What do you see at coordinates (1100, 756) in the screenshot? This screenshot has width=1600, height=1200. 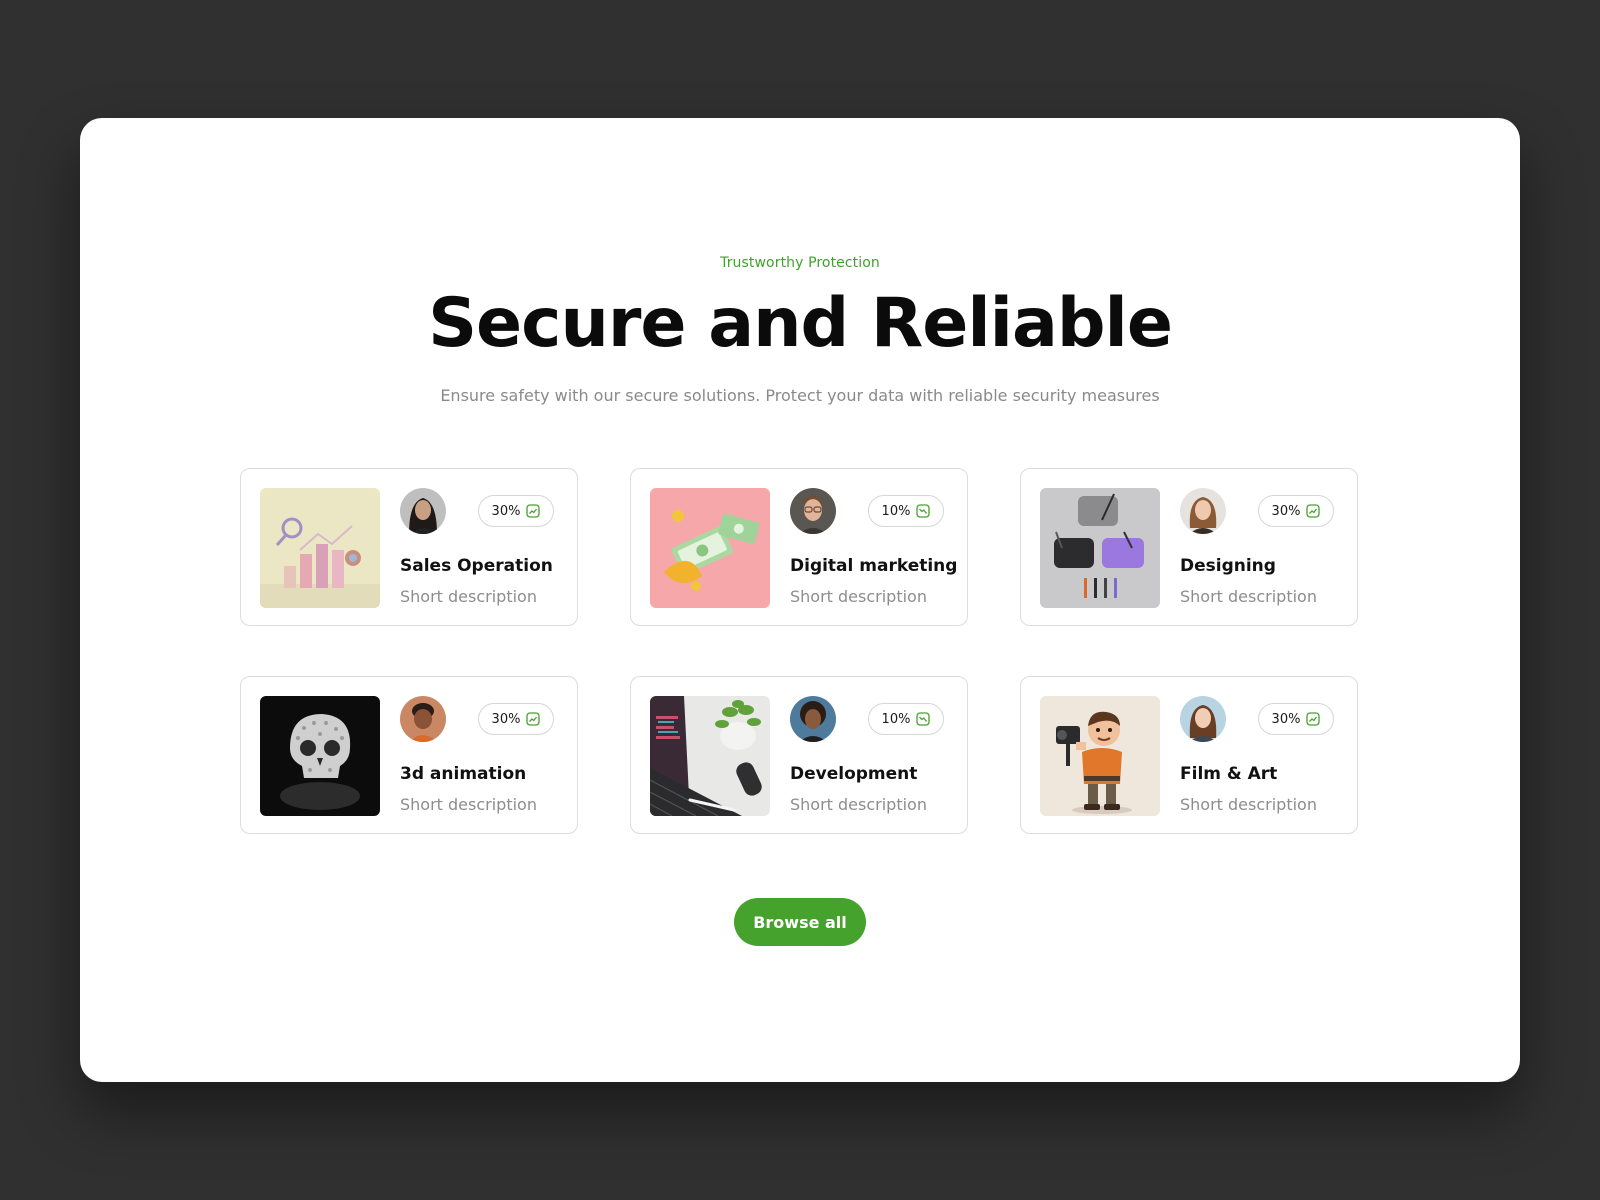 I see `cartoon-filmmaker` at bounding box center [1100, 756].